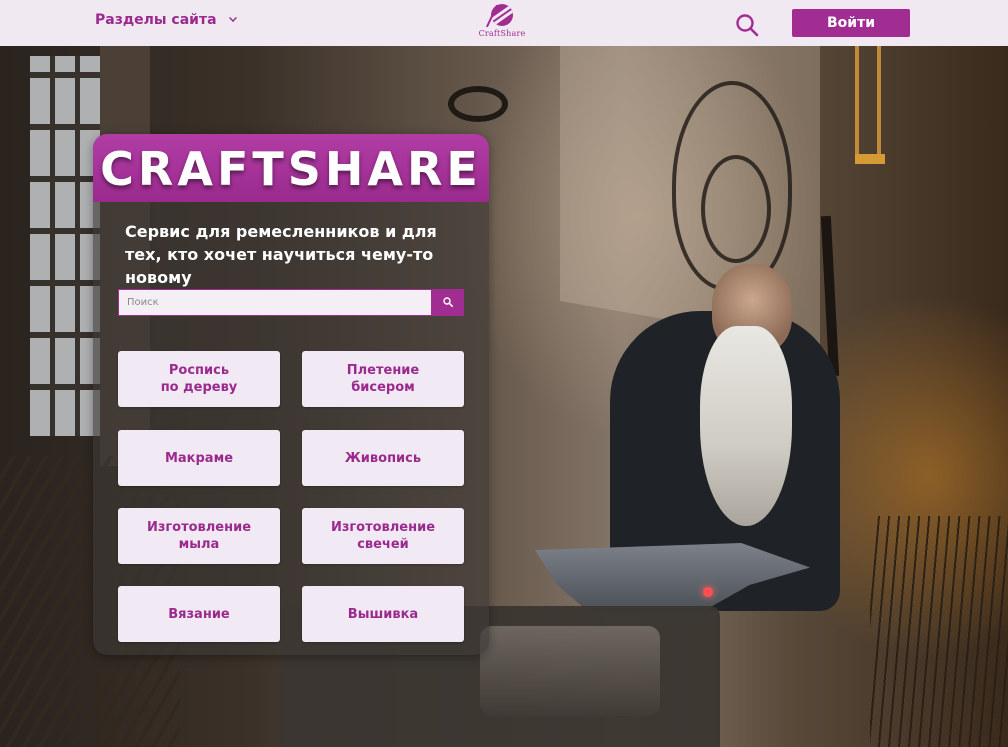  What do you see at coordinates (383, 614) in the screenshot?
I see `category-embroidery: Вышивка` at bounding box center [383, 614].